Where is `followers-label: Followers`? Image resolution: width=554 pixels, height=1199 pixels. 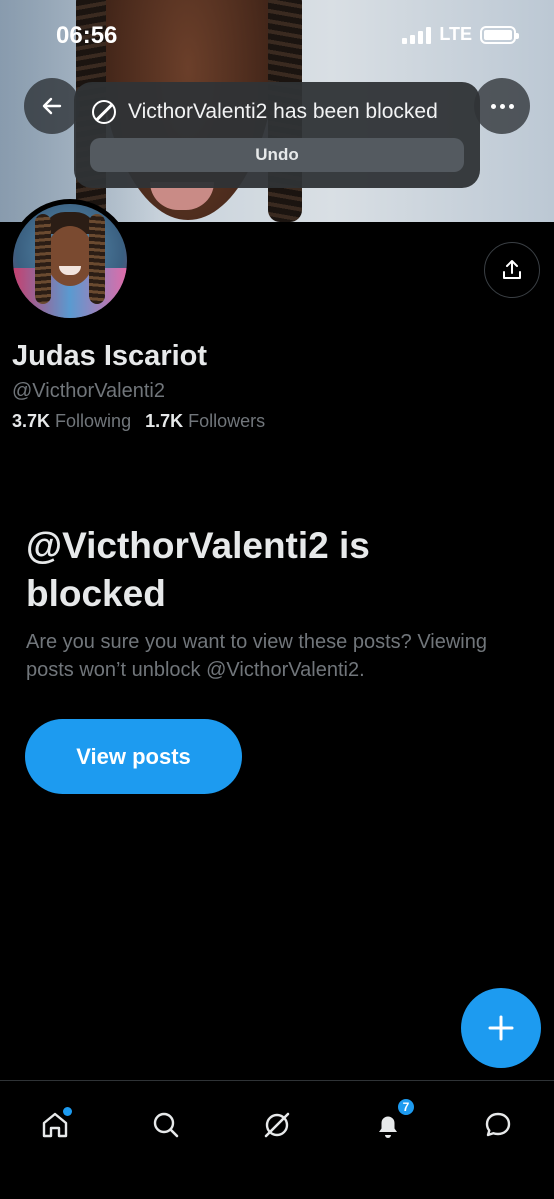
followers-label: Followers is located at coordinates (227, 421).